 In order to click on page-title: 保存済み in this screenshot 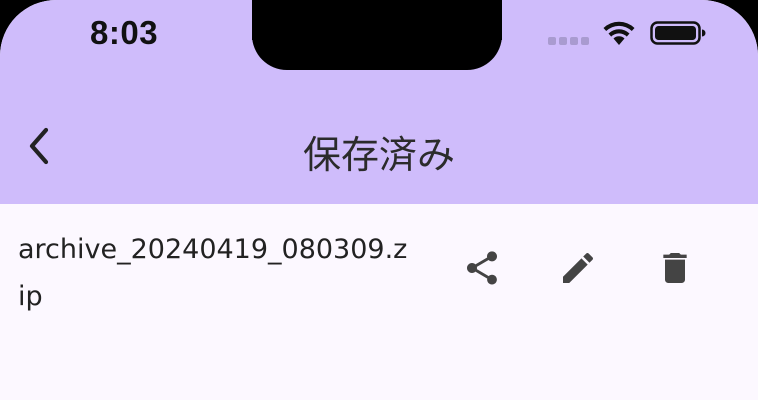, I will do `click(378, 155)`.